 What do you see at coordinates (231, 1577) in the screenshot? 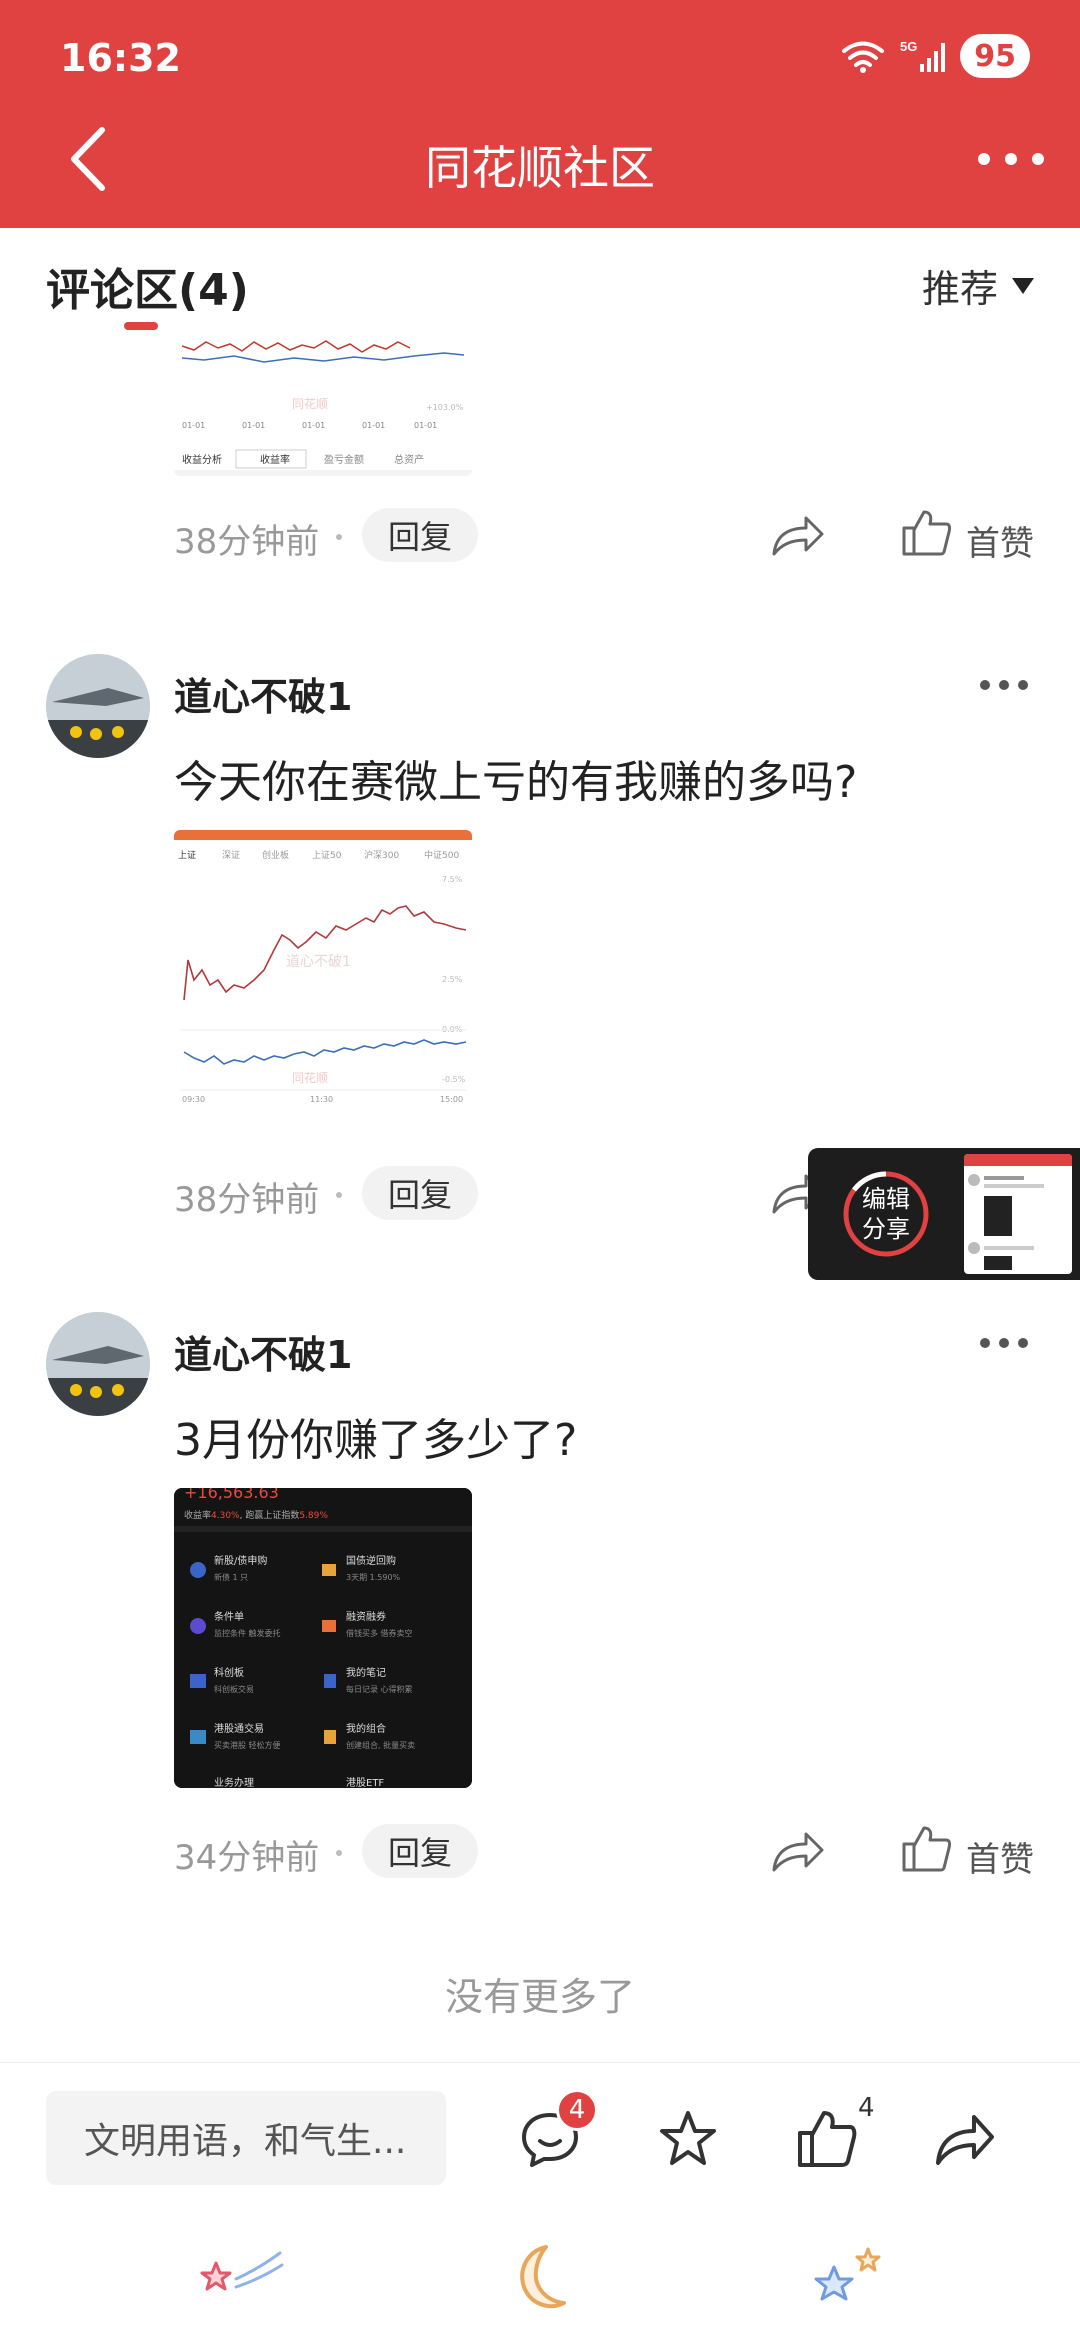
I see `menu-item-sub: 新债 1 只` at bounding box center [231, 1577].